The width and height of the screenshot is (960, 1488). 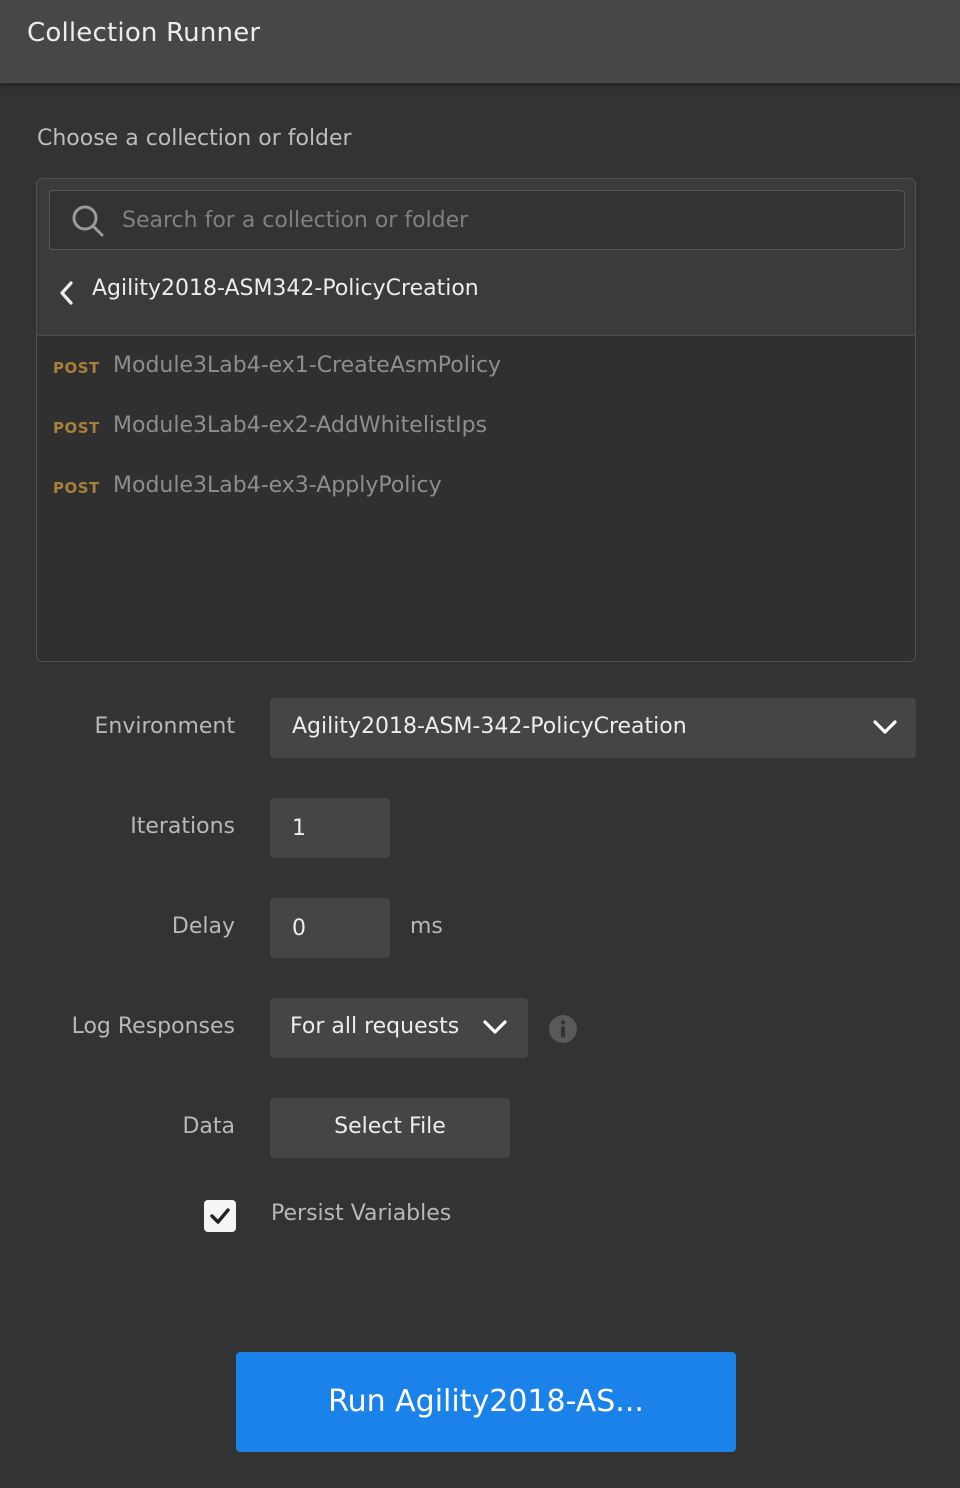 I want to click on request-name: Module3Lab4-ex2-AddWhitelistIps, so click(x=300, y=425).